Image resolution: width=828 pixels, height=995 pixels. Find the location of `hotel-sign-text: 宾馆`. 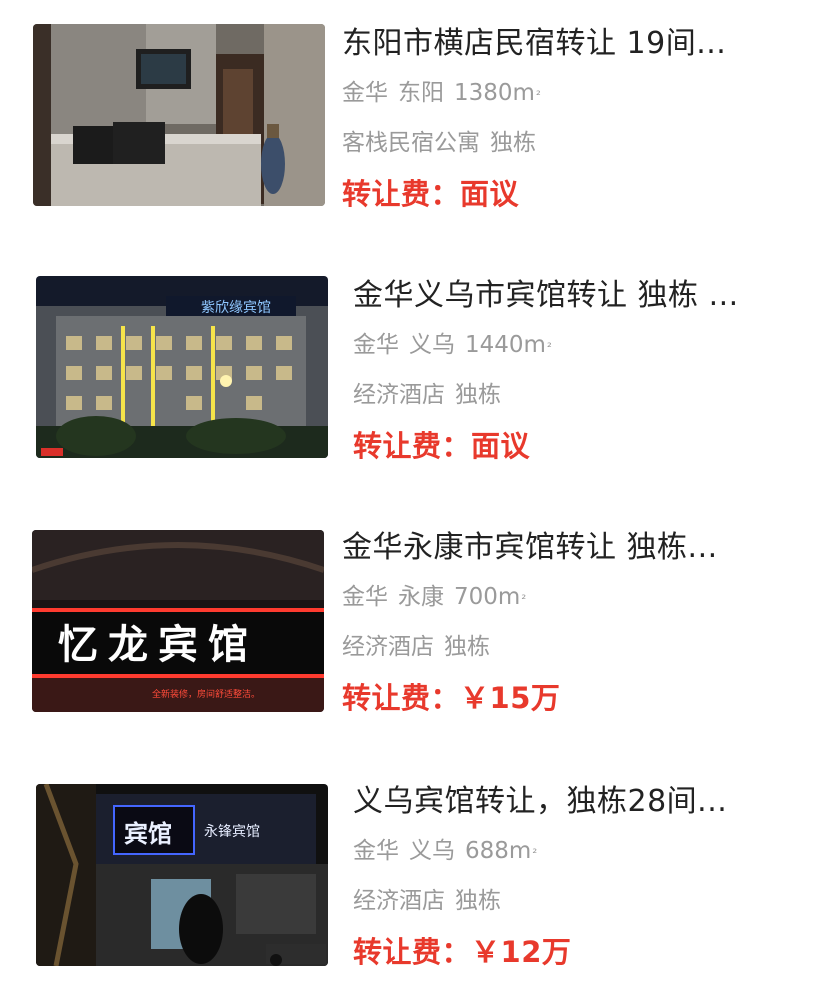

hotel-sign-text: 宾馆 is located at coordinates (148, 834).